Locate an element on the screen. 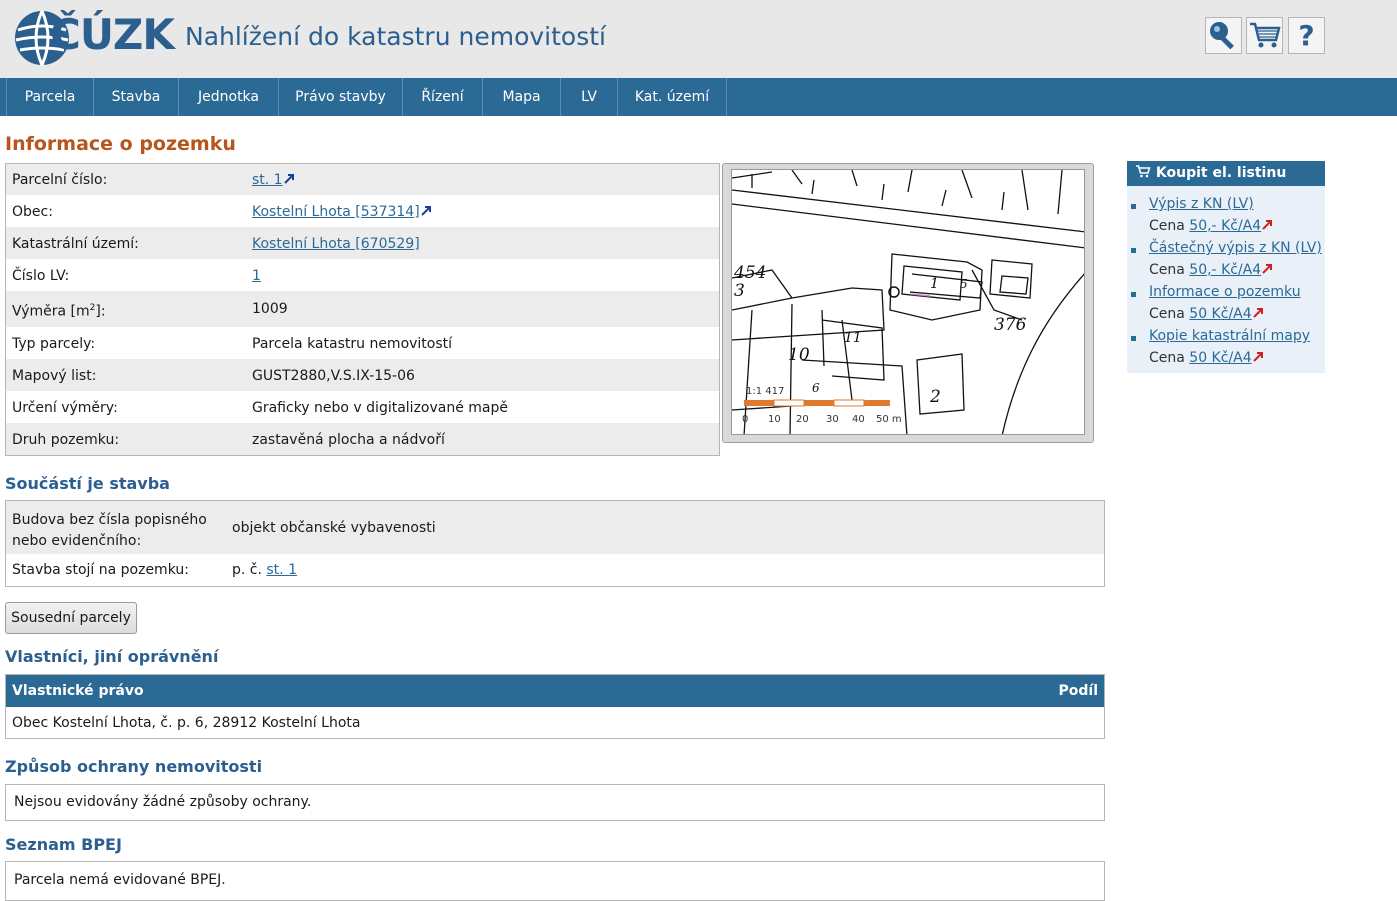 Image resolution: width=1397 pixels, height=901 pixels. buy-panel-header: Koupit el. listinu is located at coordinates (1226, 173).